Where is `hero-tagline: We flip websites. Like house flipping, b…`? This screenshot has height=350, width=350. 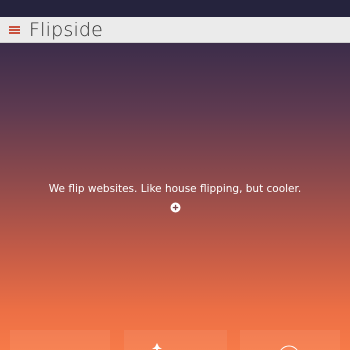
hero-tagline: We flip websites. Like house flipping, b… is located at coordinates (175, 189).